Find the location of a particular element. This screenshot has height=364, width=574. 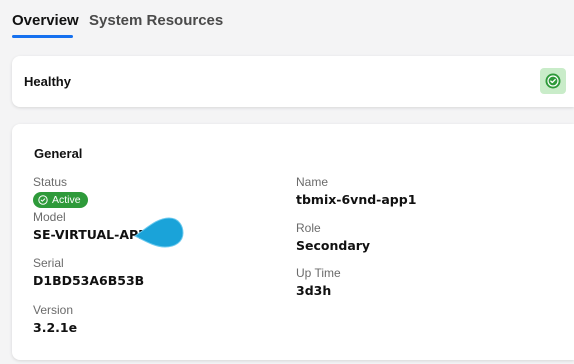

role-value: Secondary is located at coordinates (333, 245).